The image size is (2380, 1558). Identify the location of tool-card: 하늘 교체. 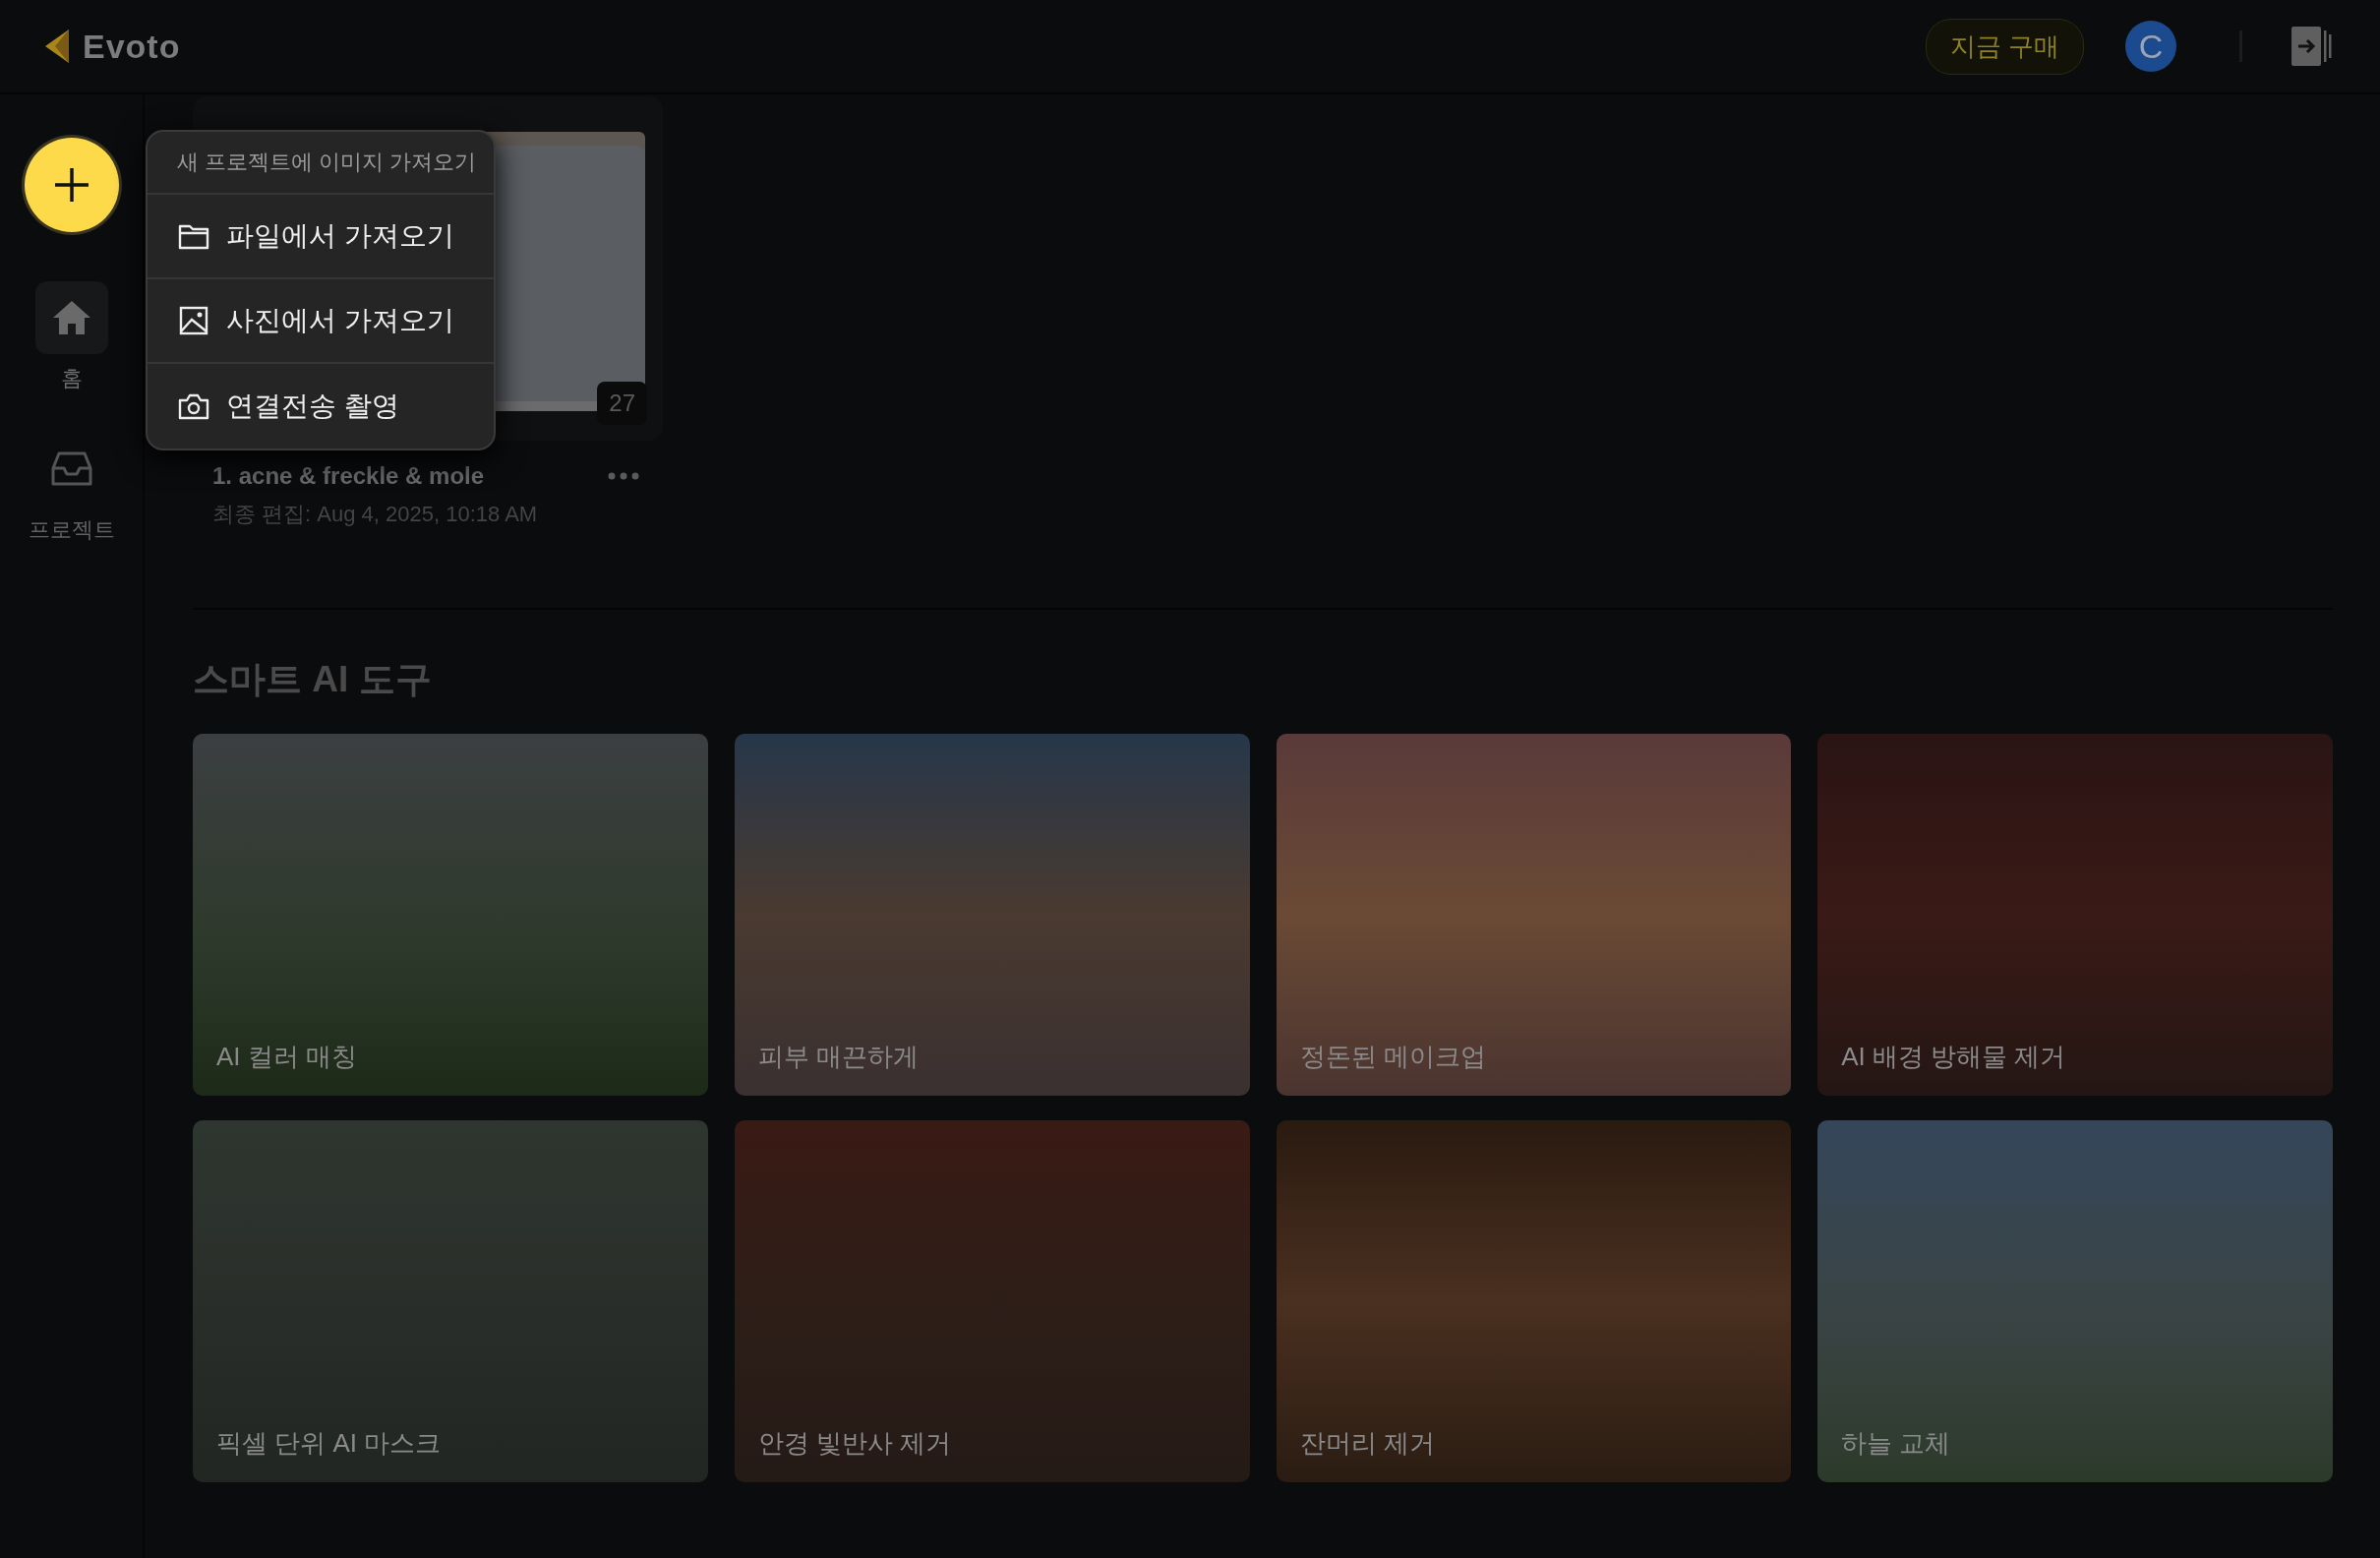
(2075, 1301).